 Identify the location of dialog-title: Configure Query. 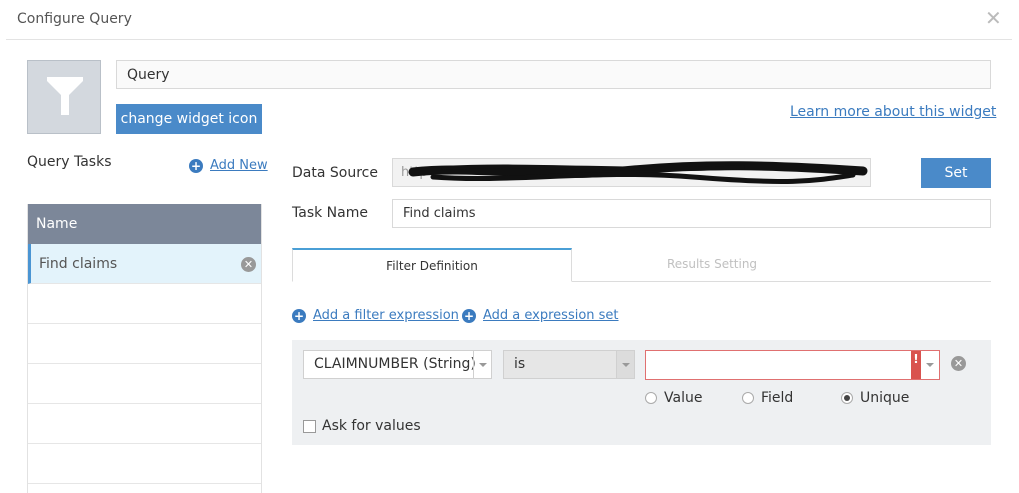
(74, 19).